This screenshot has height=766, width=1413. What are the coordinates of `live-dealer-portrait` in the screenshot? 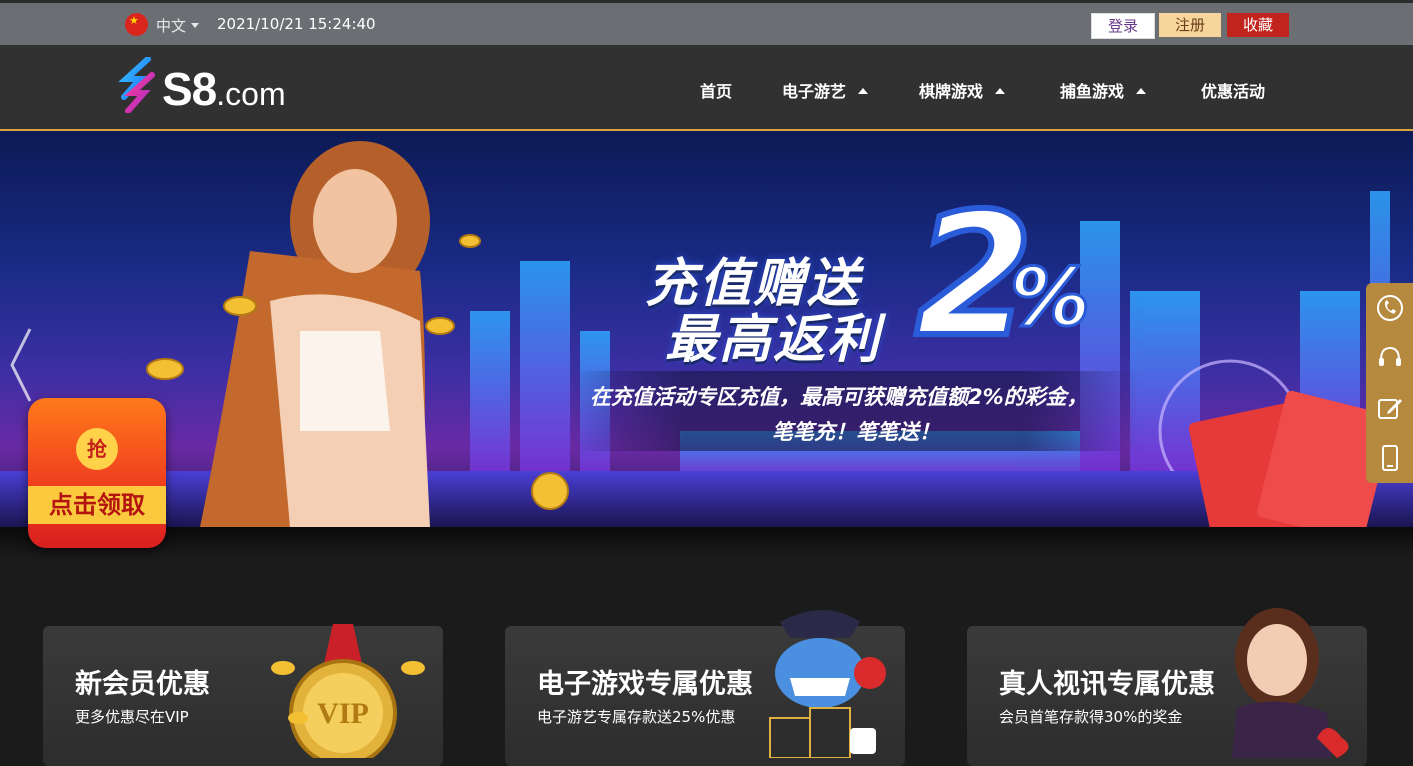 It's located at (1290, 683).